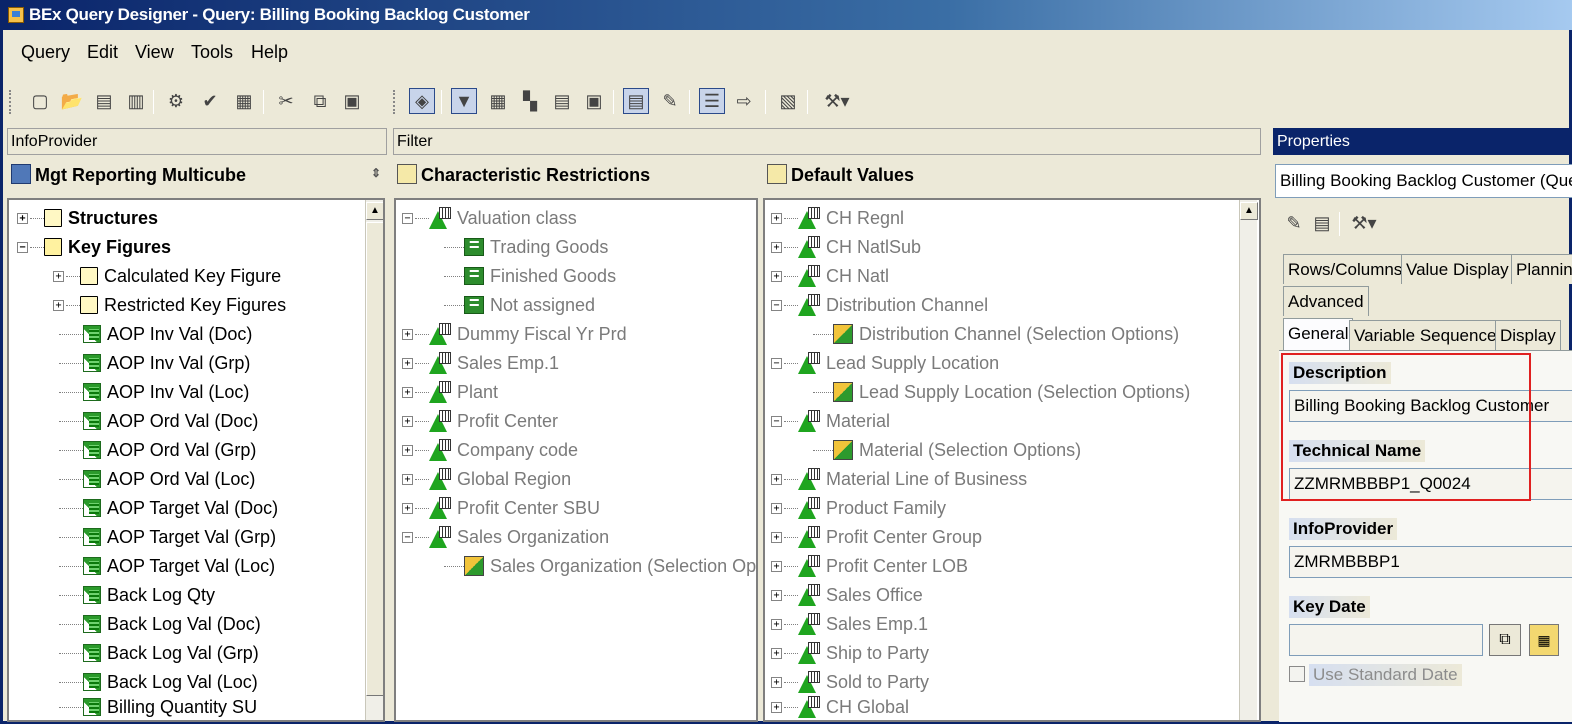 This screenshot has width=1572, height=724. I want to click on default-value-item: + Sold to Party, so click(850, 682).